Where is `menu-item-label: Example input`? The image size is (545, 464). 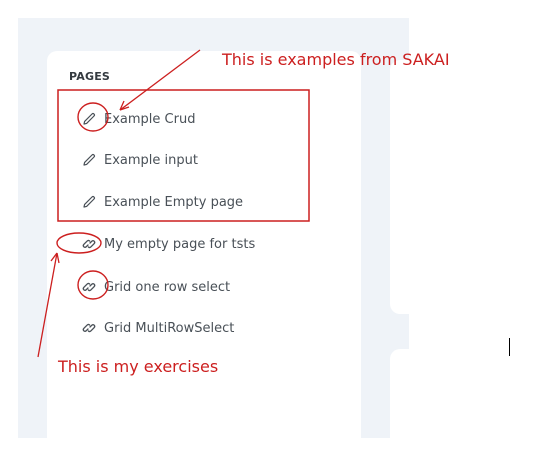 menu-item-label: Example input is located at coordinates (151, 160).